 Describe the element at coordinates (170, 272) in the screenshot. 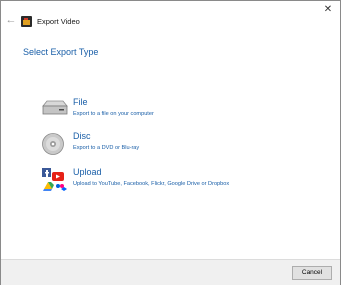

I see `dialog-footer: Cancel` at that location.